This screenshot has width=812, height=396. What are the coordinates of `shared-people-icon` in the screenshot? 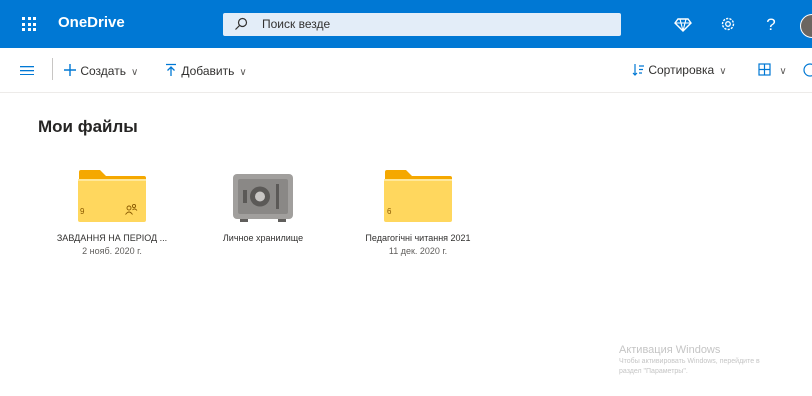 It's located at (131, 209).